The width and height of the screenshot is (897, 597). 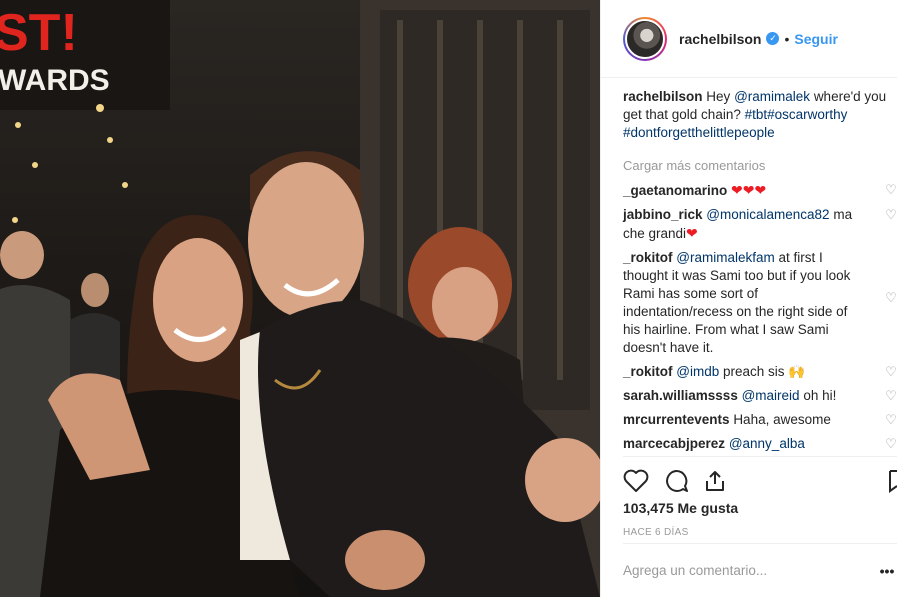 What do you see at coordinates (760, 480) in the screenshot?
I see `post-actions-bar` at bounding box center [760, 480].